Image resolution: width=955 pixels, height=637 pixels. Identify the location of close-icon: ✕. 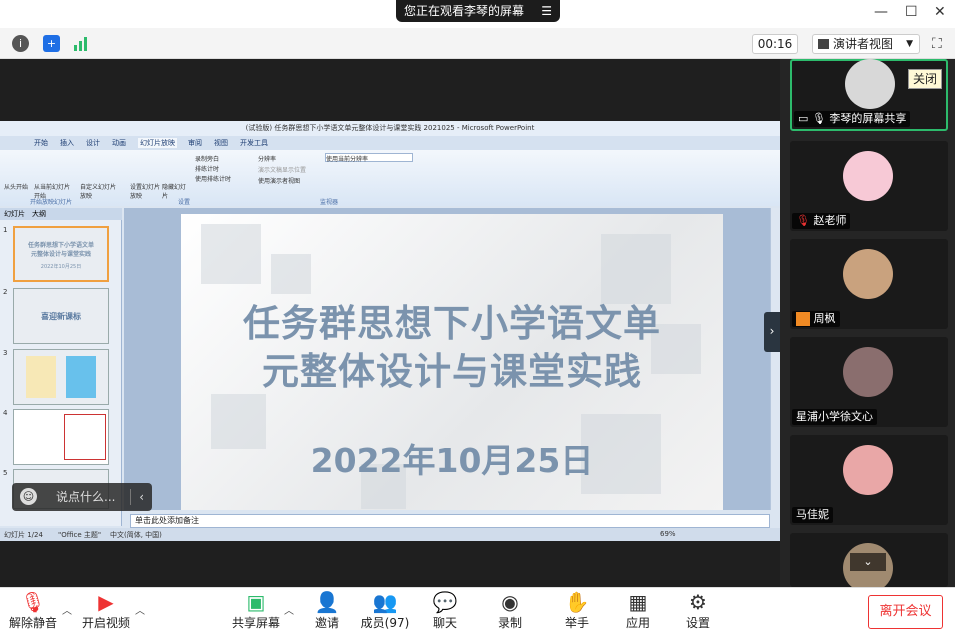
(940, 12).